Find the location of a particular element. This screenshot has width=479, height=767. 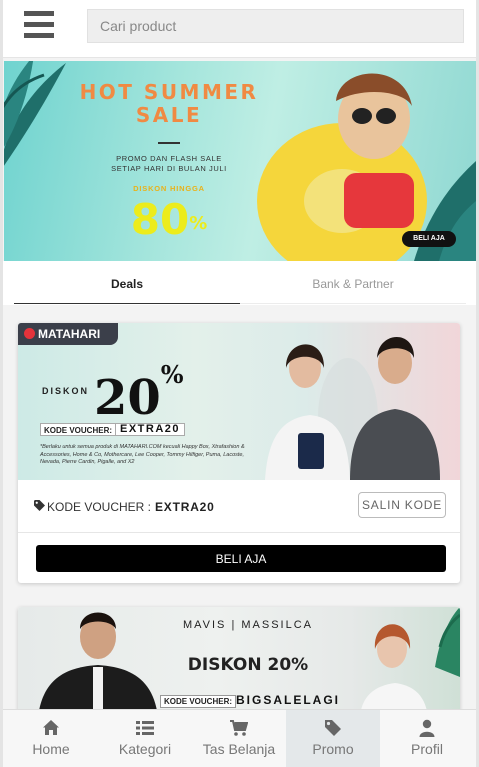

promo-tabs: Deals Bank & Partner is located at coordinates (239, 283).